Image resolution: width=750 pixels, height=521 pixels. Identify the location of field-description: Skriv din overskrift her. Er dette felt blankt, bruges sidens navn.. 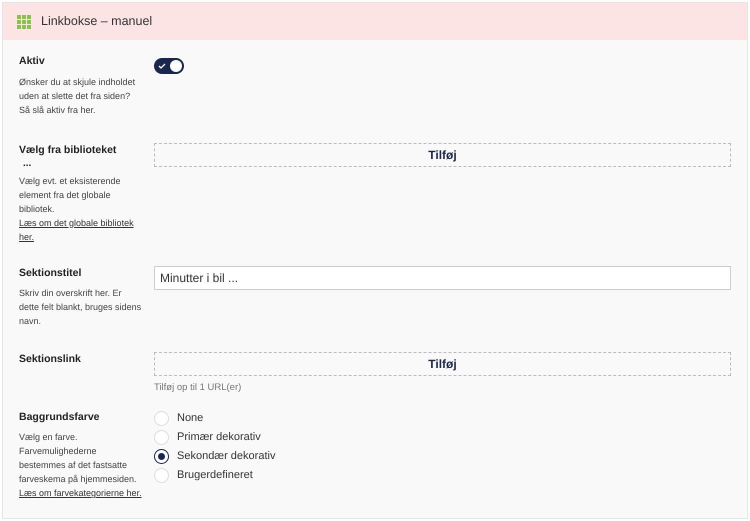
(80, 307).